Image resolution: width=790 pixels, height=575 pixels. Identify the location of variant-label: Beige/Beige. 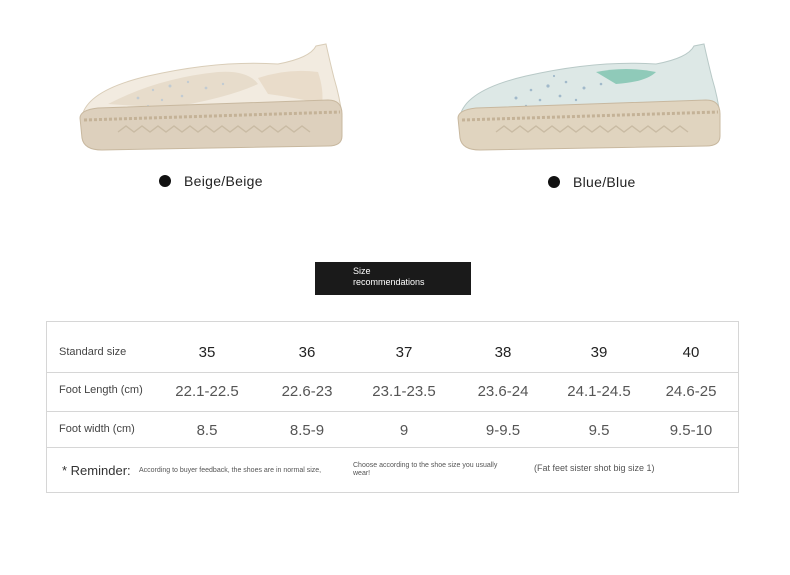
(223, 181).